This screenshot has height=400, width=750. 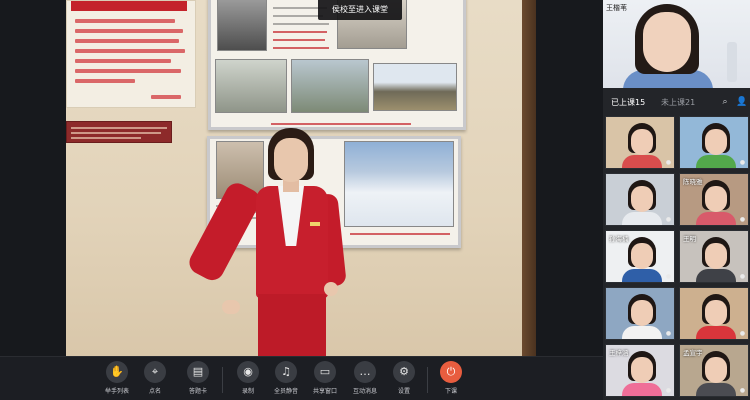 I want to click on student-video-tile: 王梓涵 ●, so click(x=640, y=370).